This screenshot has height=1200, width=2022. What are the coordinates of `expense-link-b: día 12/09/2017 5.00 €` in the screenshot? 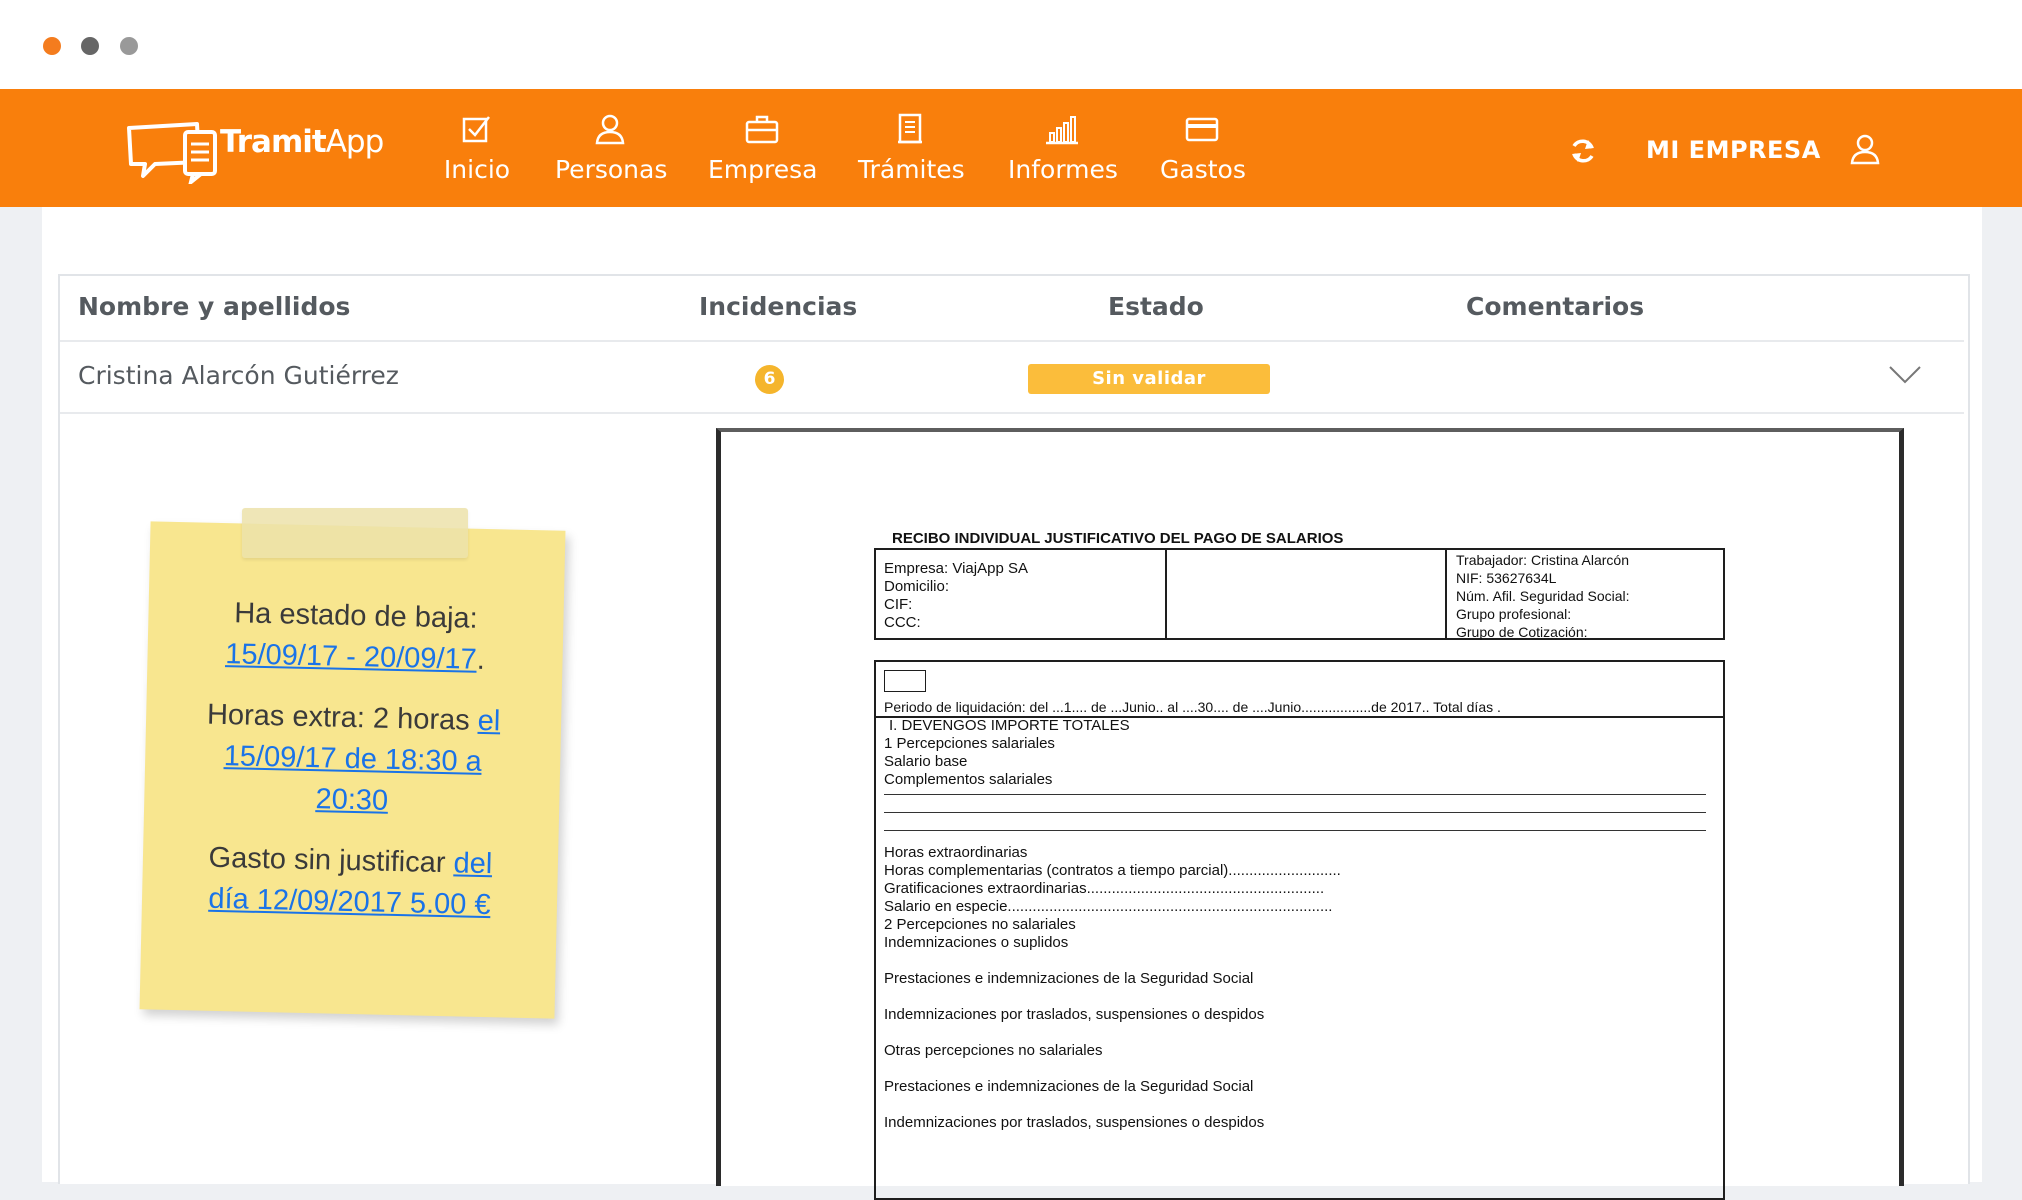 It's located at (349, 902).